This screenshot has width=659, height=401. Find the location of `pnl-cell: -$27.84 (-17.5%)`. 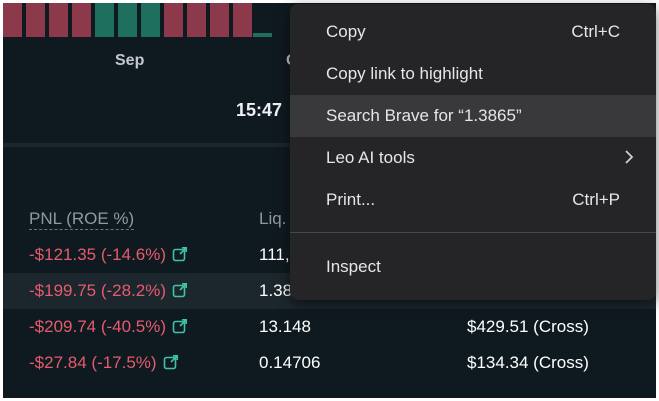

pnl-cell: -$27.84 (-17.5%) is located at coordinates (104, 363).